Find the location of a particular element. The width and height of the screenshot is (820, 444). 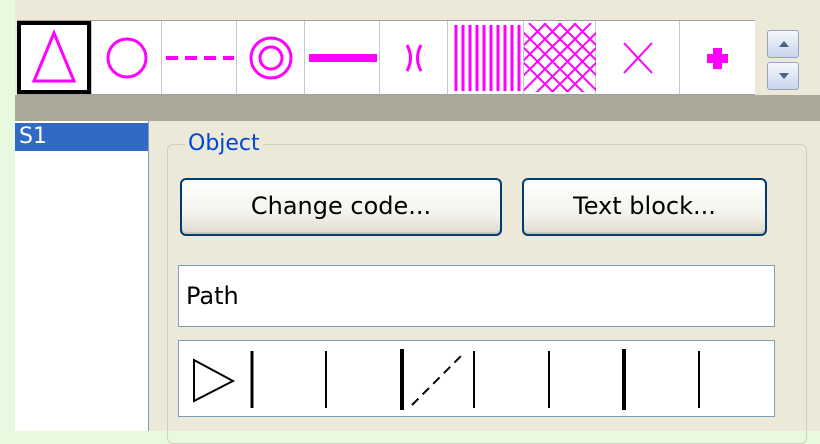

palette-scroll-up-button is located at coordinates (783, 44).